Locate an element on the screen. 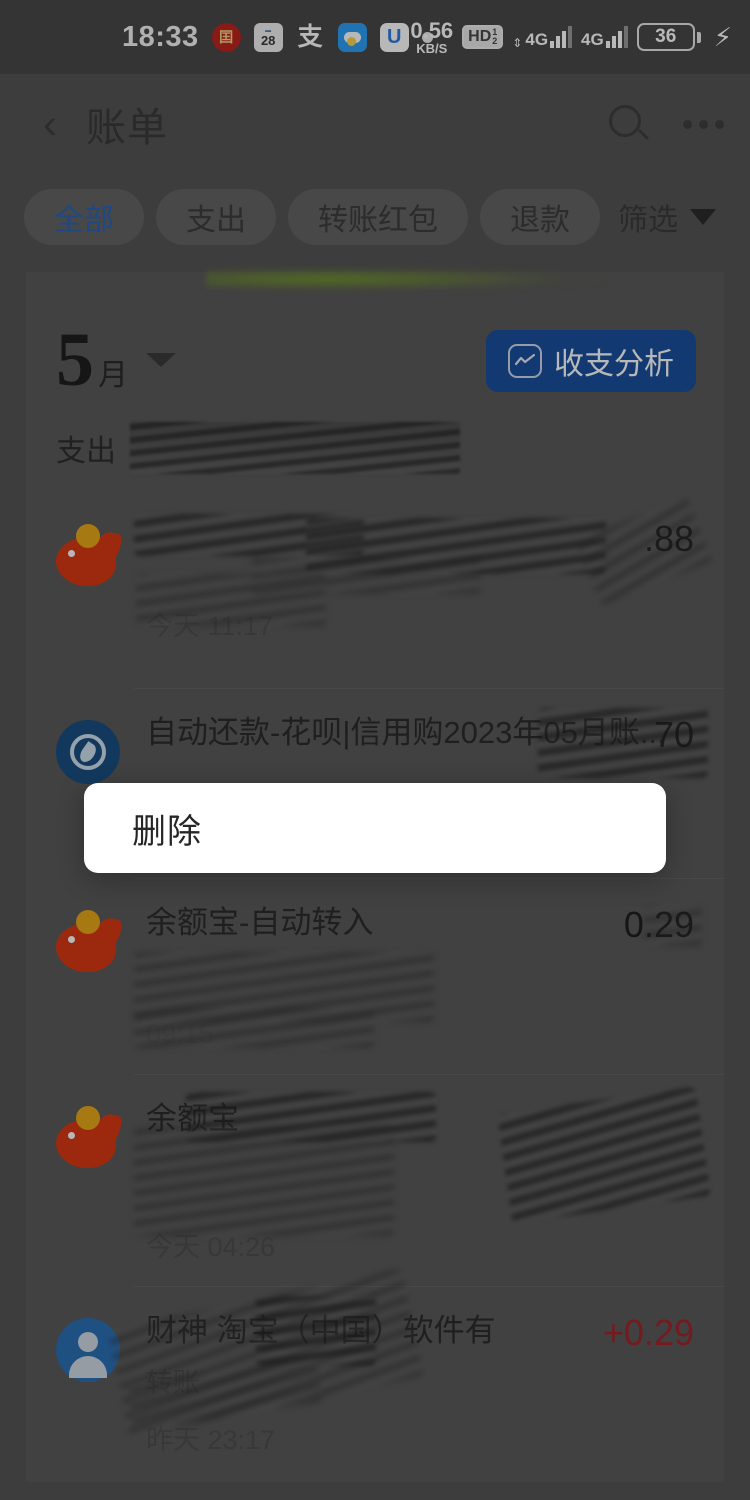 The image size is (750, 1500). expense-amount-redacted is located at coordinates (295, 448).